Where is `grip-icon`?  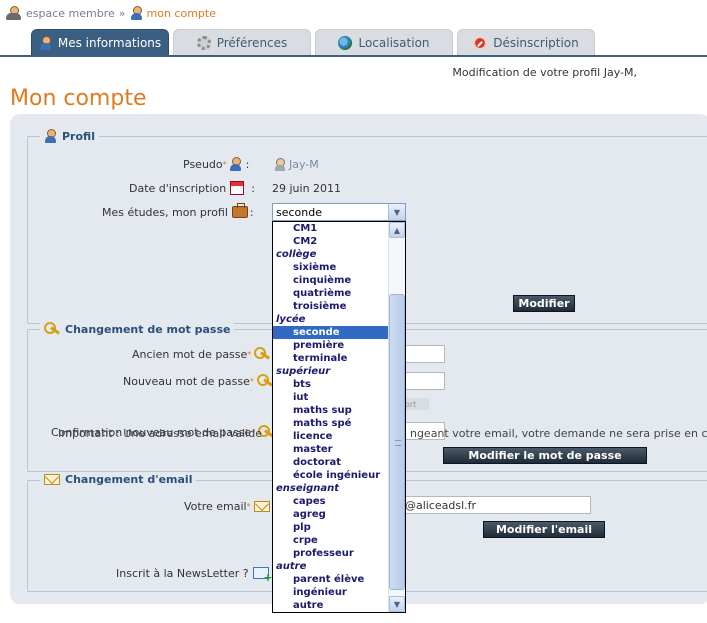 grip-icon is located at coordinates (398, 443).